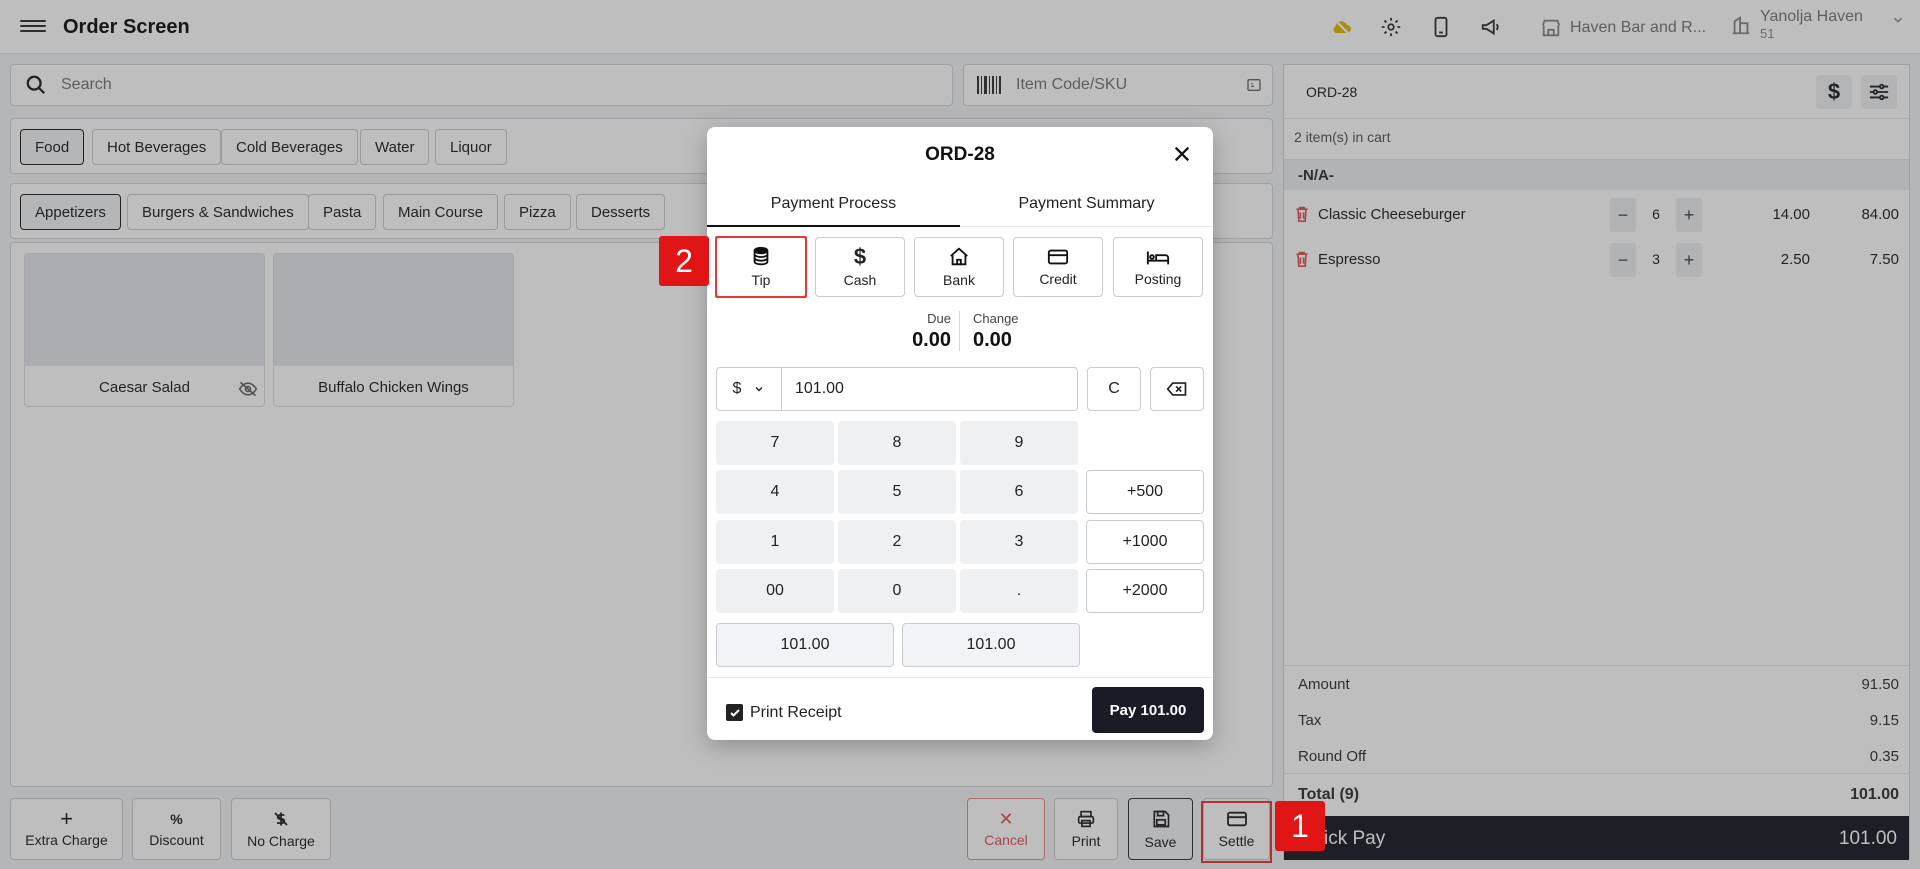 The image size is (1920, 869). Describe the element at coordinates (959, 267) in the screenshot. I see `bank-button: Bank` at that location.